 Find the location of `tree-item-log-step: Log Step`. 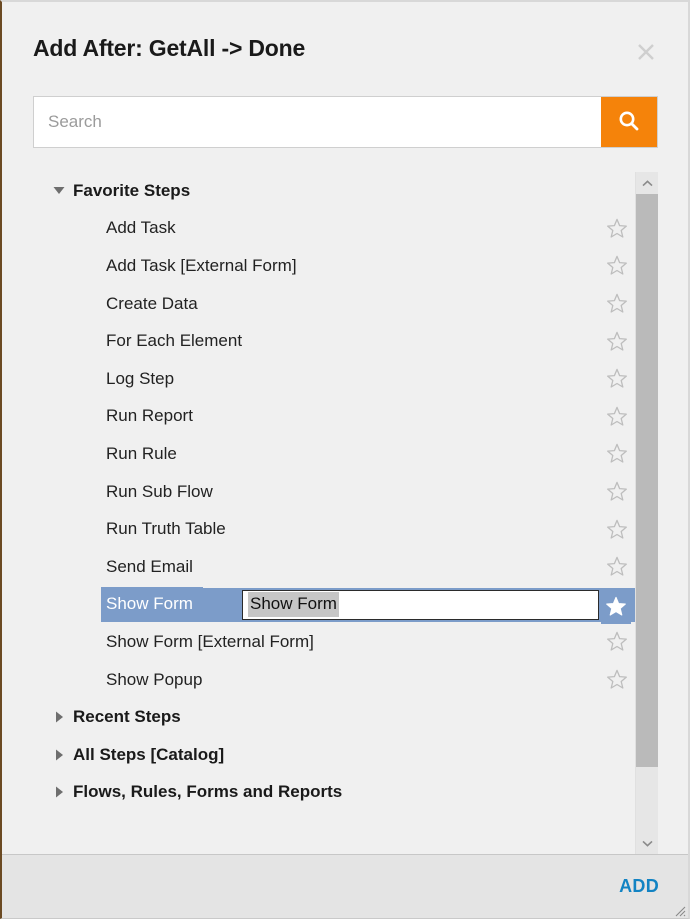

tree-item-log-step: Log Step is located at coordinates (334, 379).